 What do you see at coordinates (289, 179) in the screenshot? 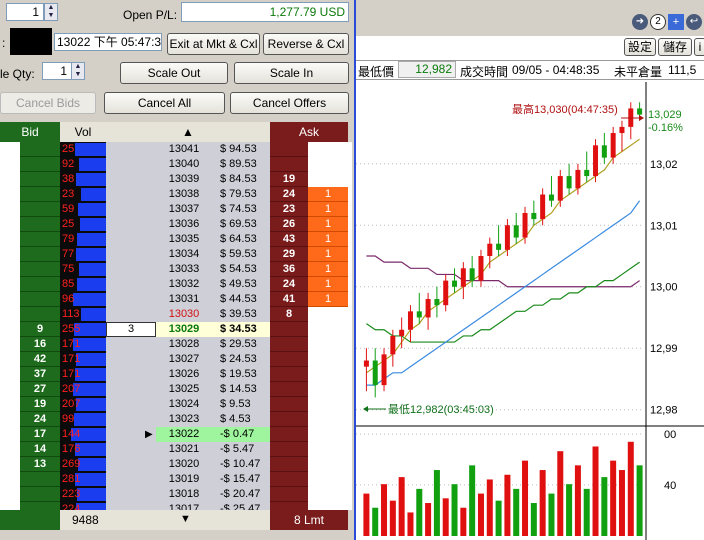
I see `ask-cell: 19` at bounding box center [289, 179].